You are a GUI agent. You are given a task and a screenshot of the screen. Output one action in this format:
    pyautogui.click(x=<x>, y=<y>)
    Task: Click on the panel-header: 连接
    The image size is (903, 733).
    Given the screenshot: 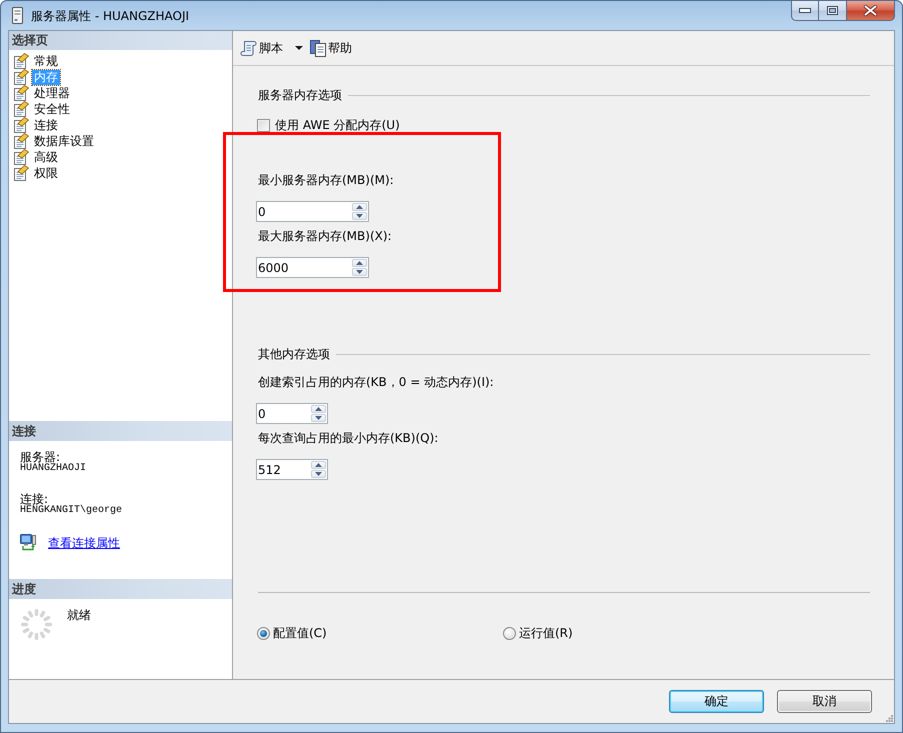 What is the action you would take?
    pyautogui.click(x=120, y=431)
    